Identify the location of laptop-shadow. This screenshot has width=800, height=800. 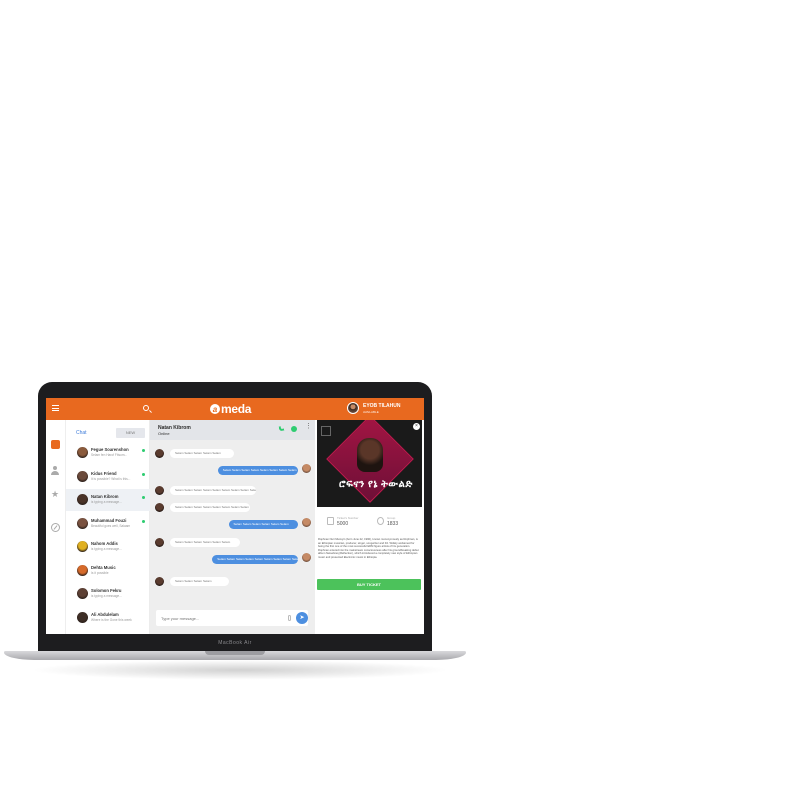
(240, 670).